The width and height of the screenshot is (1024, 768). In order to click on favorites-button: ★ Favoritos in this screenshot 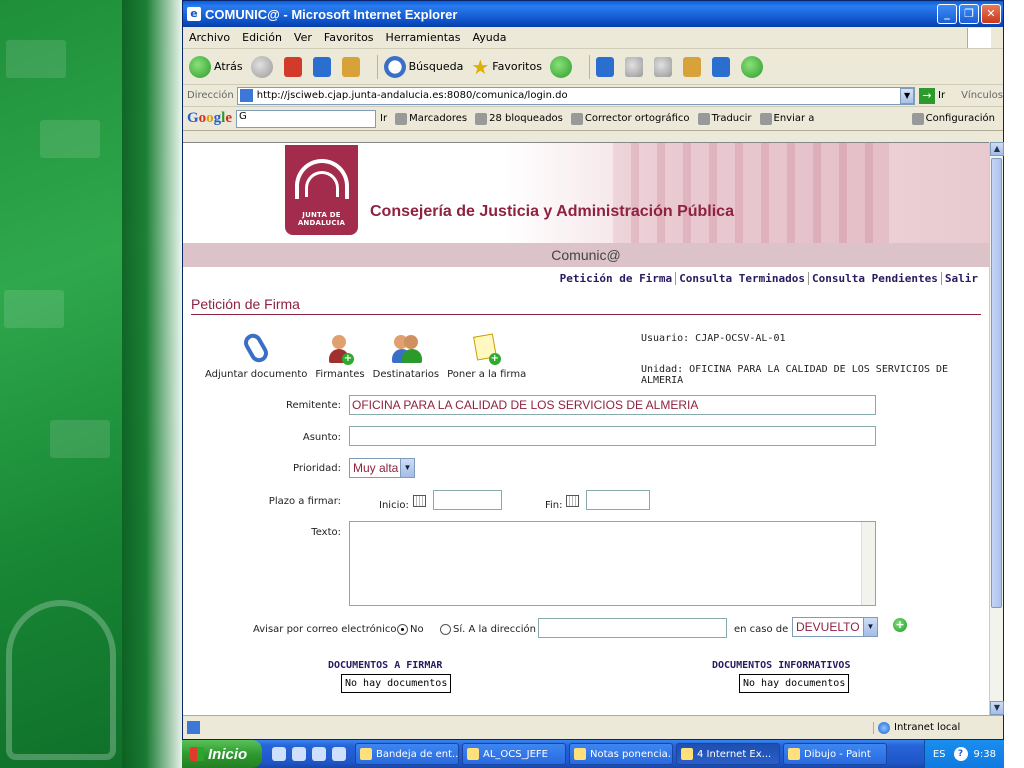, I will do `click(506, 67)`.